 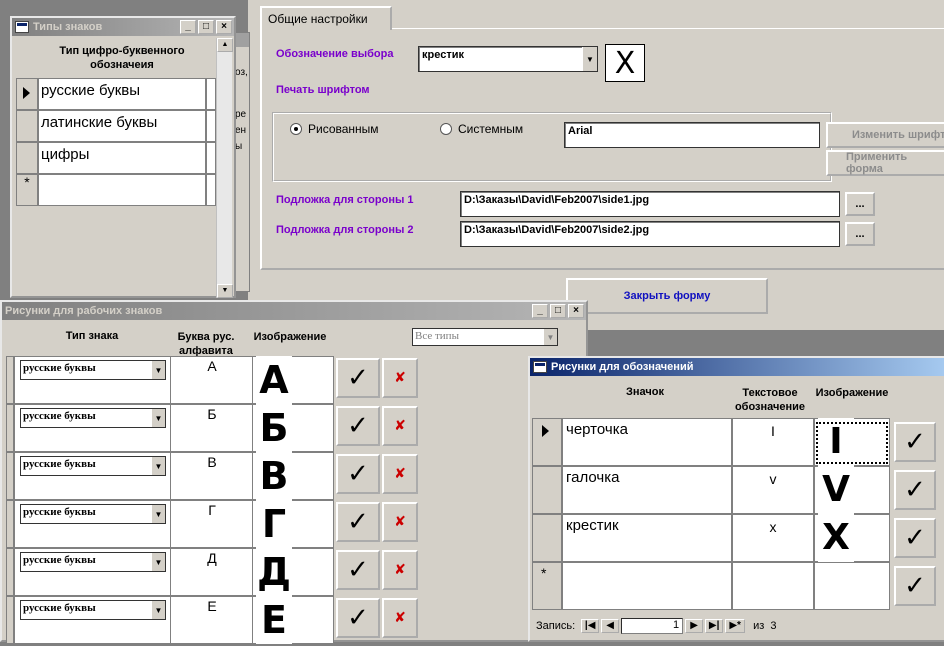 I want to click on scroll-up-icon: ▲, so click(x=225, y=45).